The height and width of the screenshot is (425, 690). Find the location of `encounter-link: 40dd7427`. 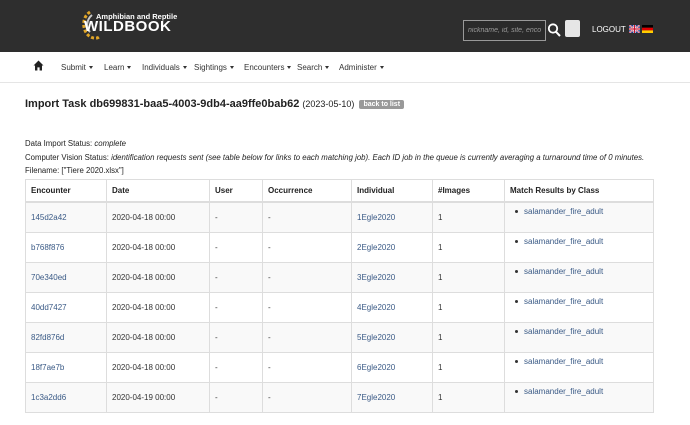

encounter-link: 40dd7427 is located at coordinates (49, 307).